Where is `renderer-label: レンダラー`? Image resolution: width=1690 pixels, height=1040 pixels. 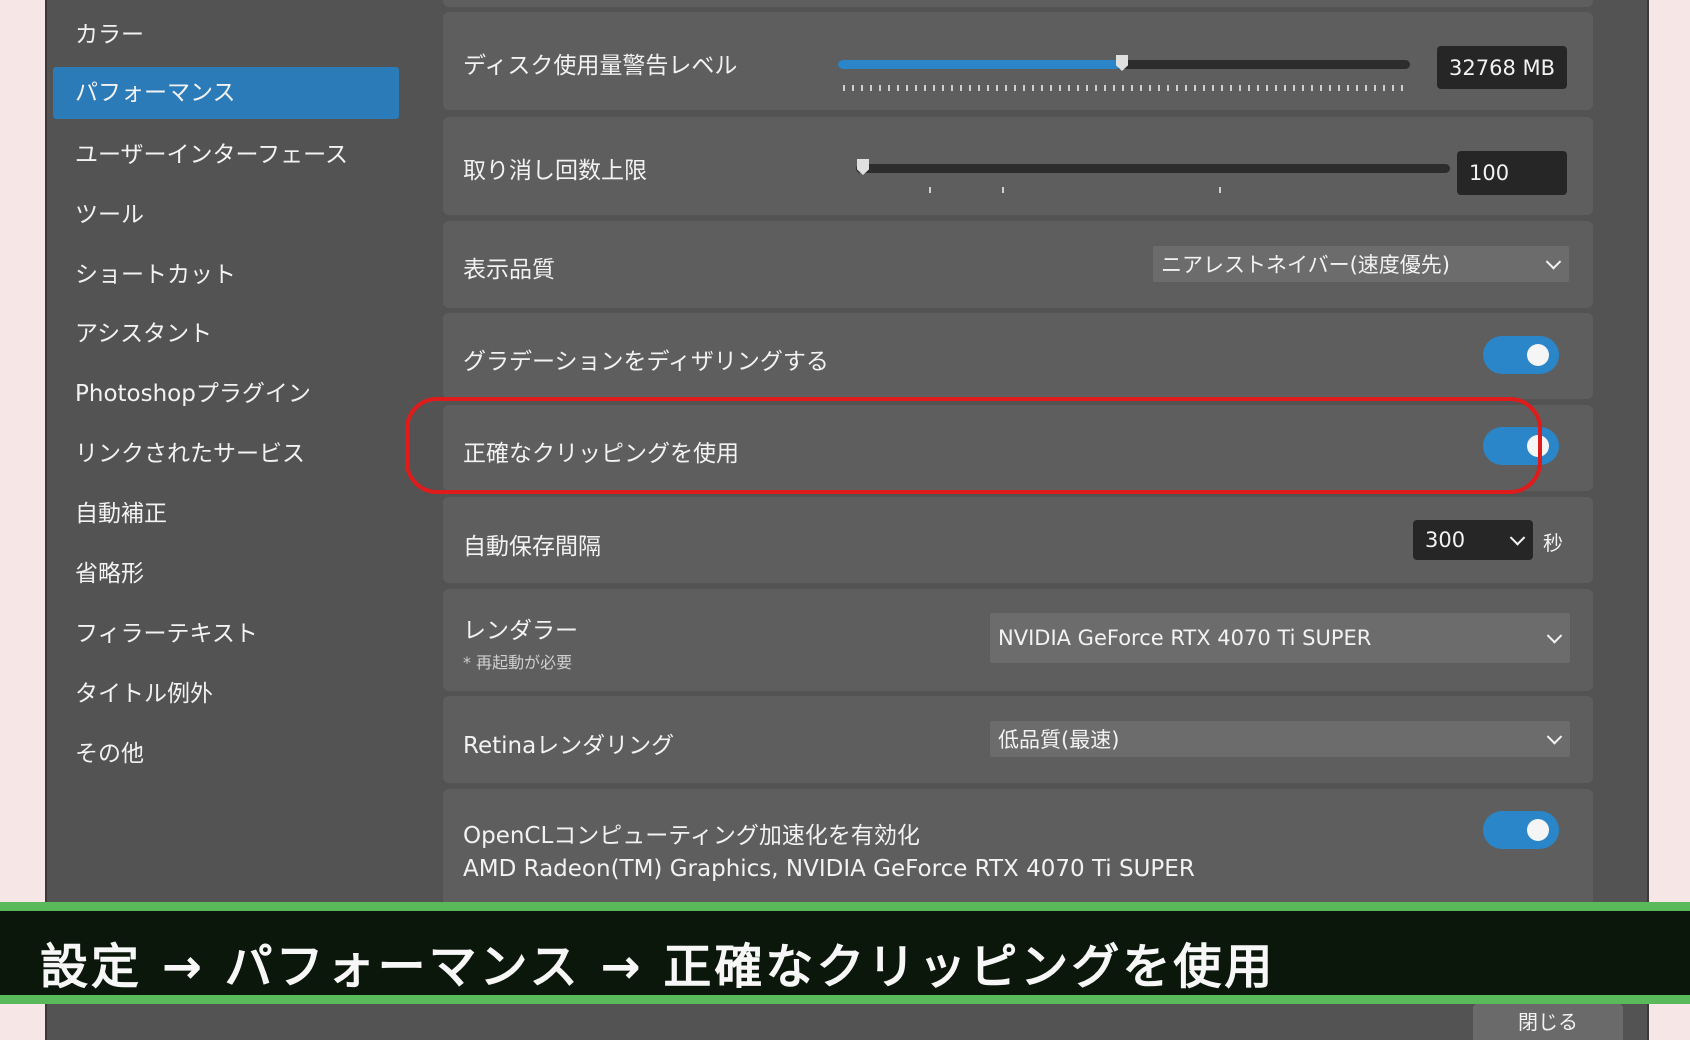 renderer-label: レンダラー is located at coordinates (520, 631).